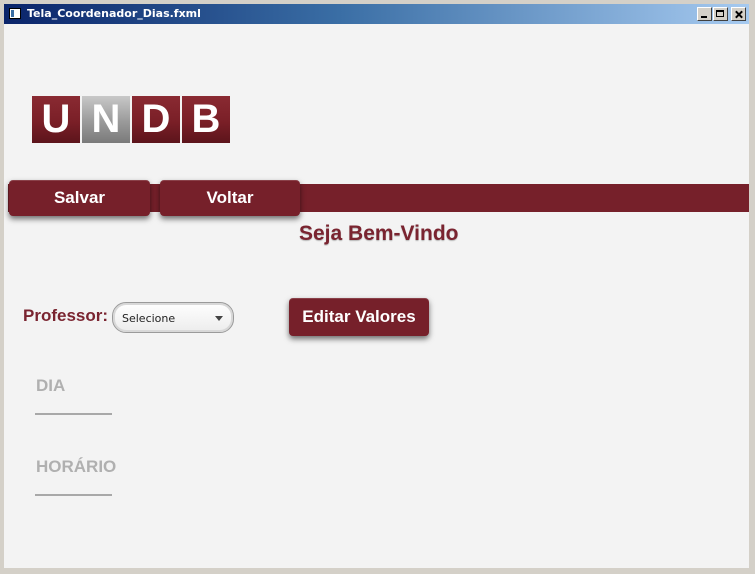  Describe the element at coordinates (50, 386) in the screenshot. I see `day-field-label: DIA` at that location.